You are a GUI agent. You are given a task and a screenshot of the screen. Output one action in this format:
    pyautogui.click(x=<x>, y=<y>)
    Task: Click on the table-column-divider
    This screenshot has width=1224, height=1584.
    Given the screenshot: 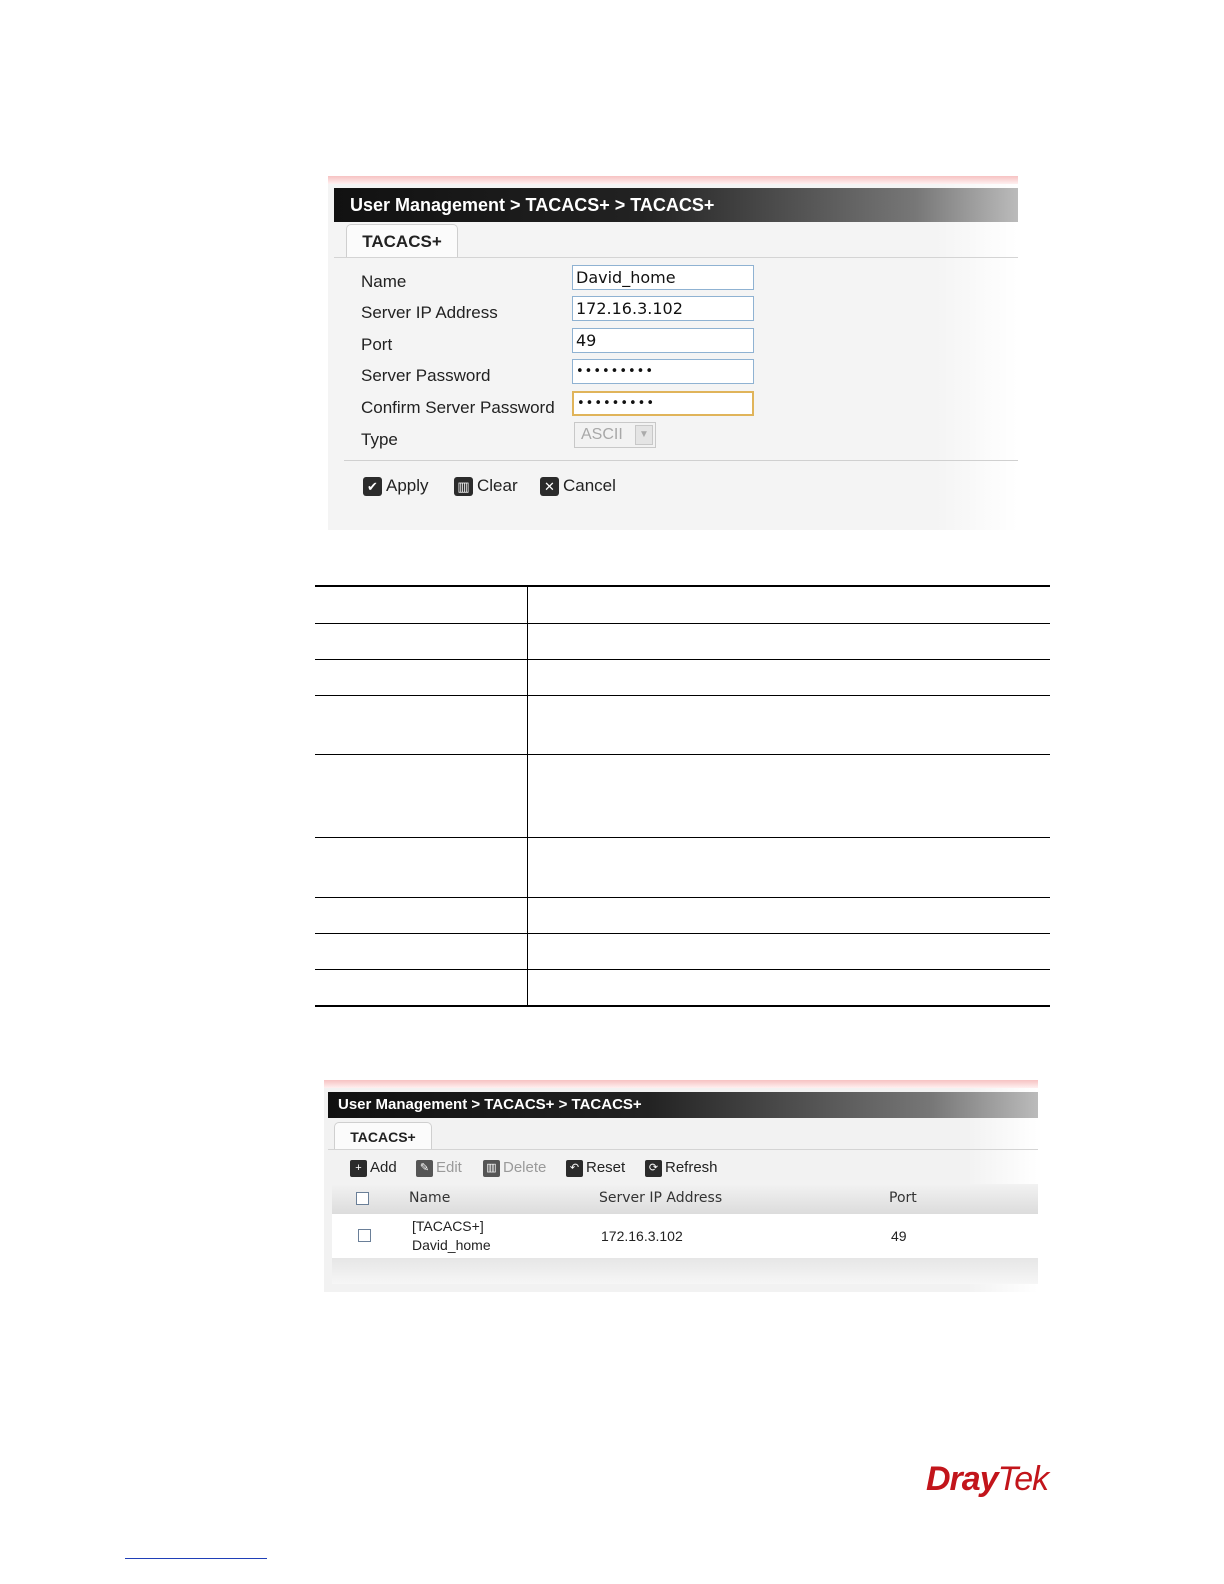 What is the action you would take?
    pyautogui.click(x=527, y=795)
    